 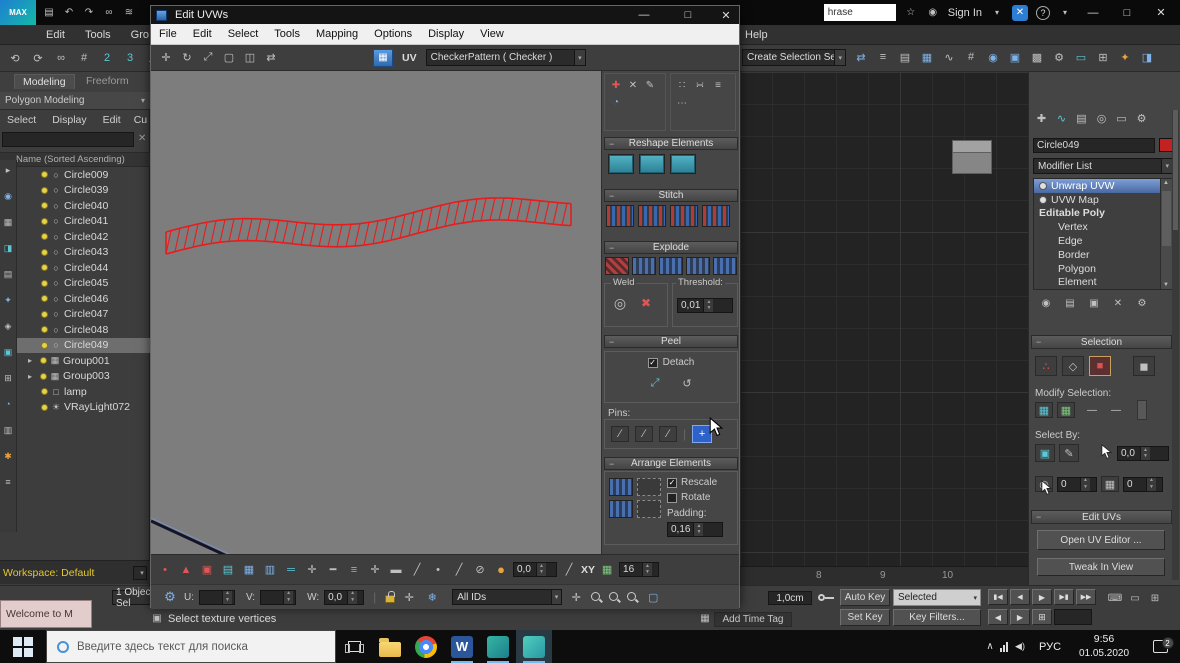 I want to click on expand-arrow-icon: ▸, so click(x=32, y=360).